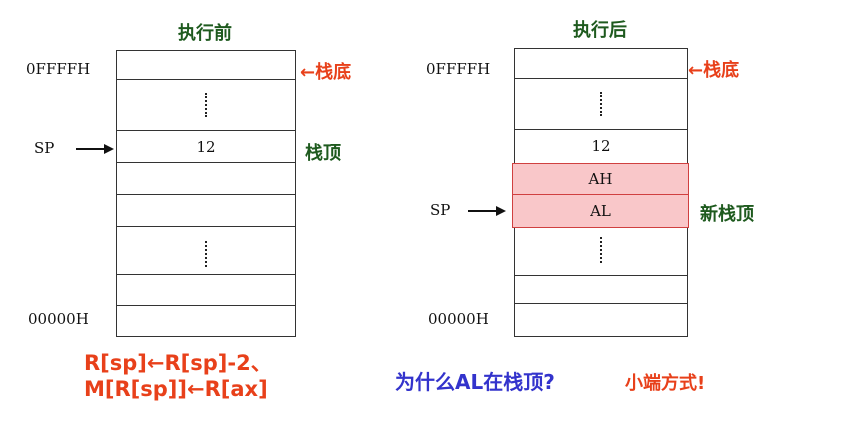  I want to click on left-stack-top-label: 栈顶, so click(323, 153).